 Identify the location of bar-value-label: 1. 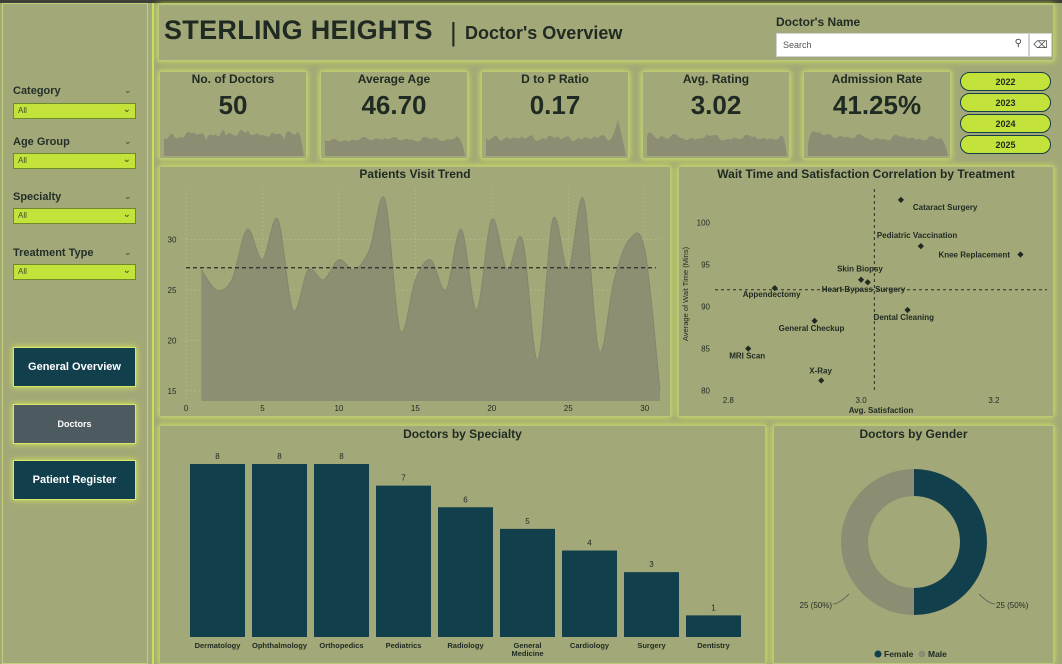
(713, 607).